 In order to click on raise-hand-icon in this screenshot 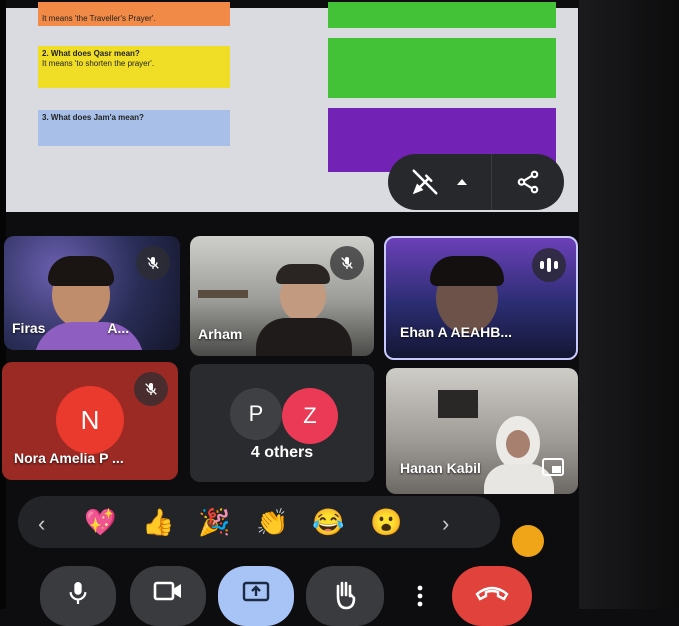, I will do `click(346, 595)`.